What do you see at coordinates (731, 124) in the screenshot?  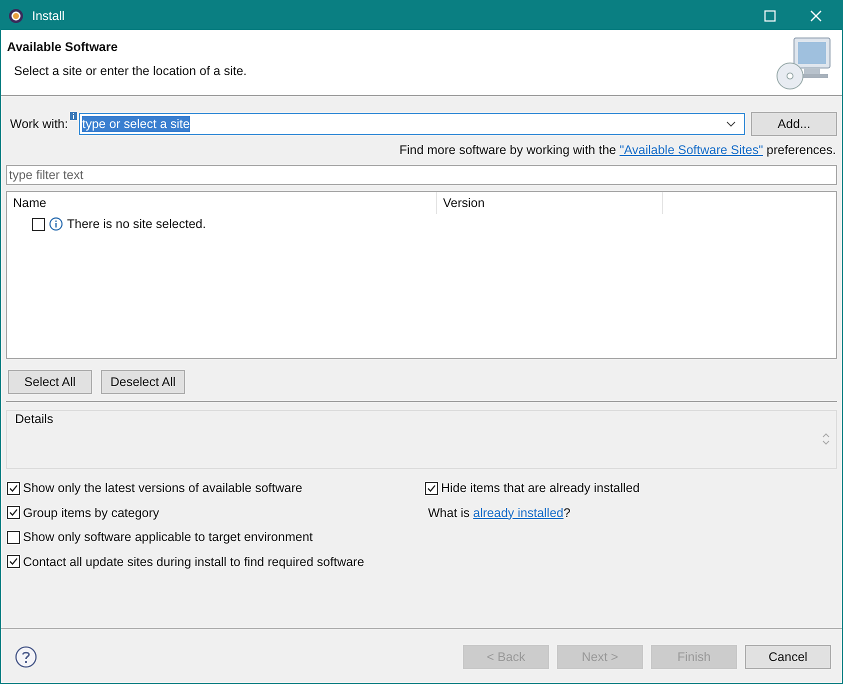 I see `chevron-down-icon` at bounding box center [731, 124].